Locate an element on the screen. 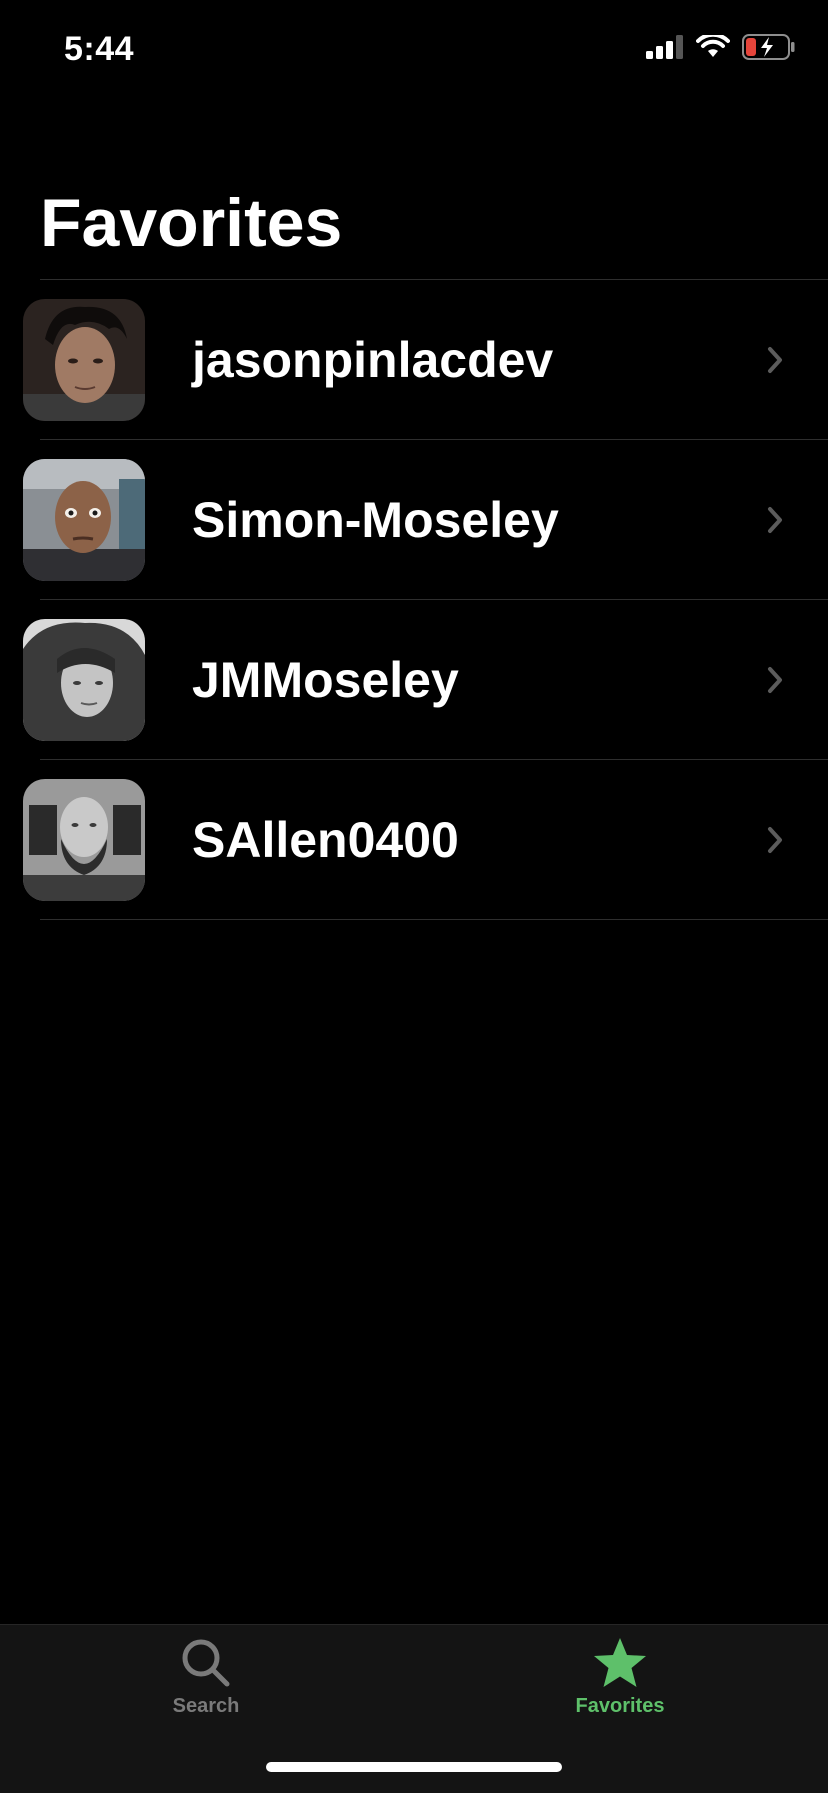 Image resolution: width=828 pixels, height=1793 pixels. list-item: JMMoseley is located at coordinates (414, 680).